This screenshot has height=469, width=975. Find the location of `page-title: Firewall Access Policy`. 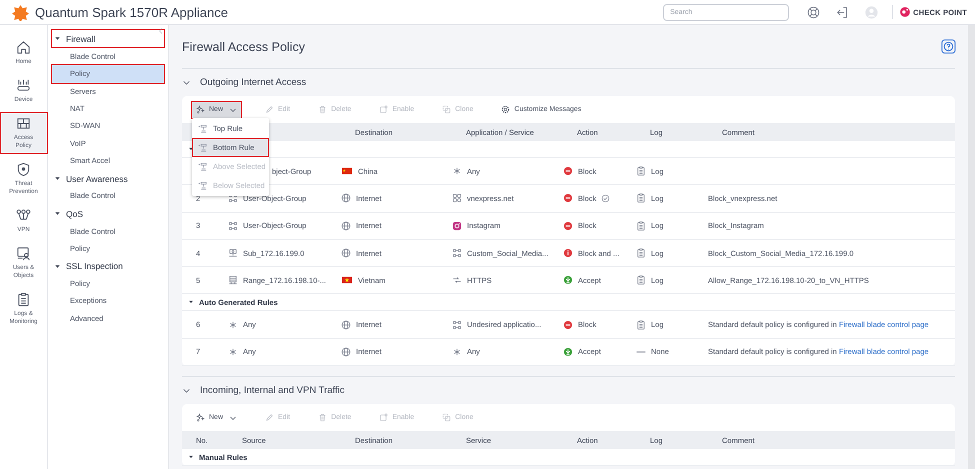

page-title: Firewall Access Policy is located at coordinates (243, 47).